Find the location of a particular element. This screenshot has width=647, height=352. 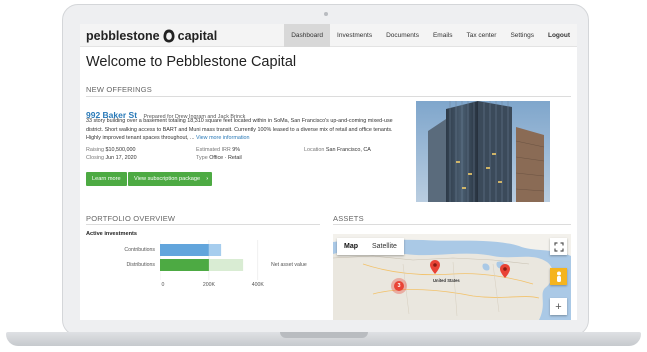

view-more-link: View more information is located at coordinates (223, 138).